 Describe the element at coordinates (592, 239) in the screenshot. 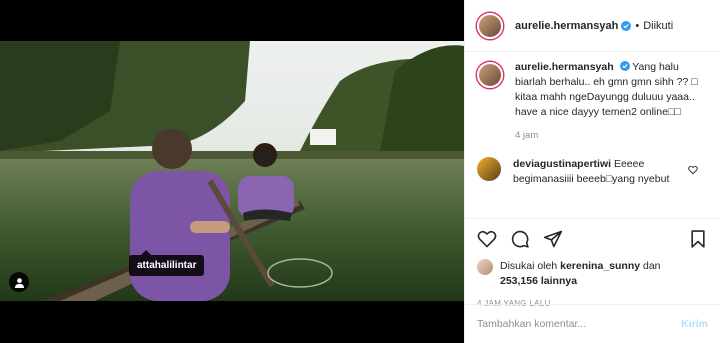

I see `action-icons-row` at that location.